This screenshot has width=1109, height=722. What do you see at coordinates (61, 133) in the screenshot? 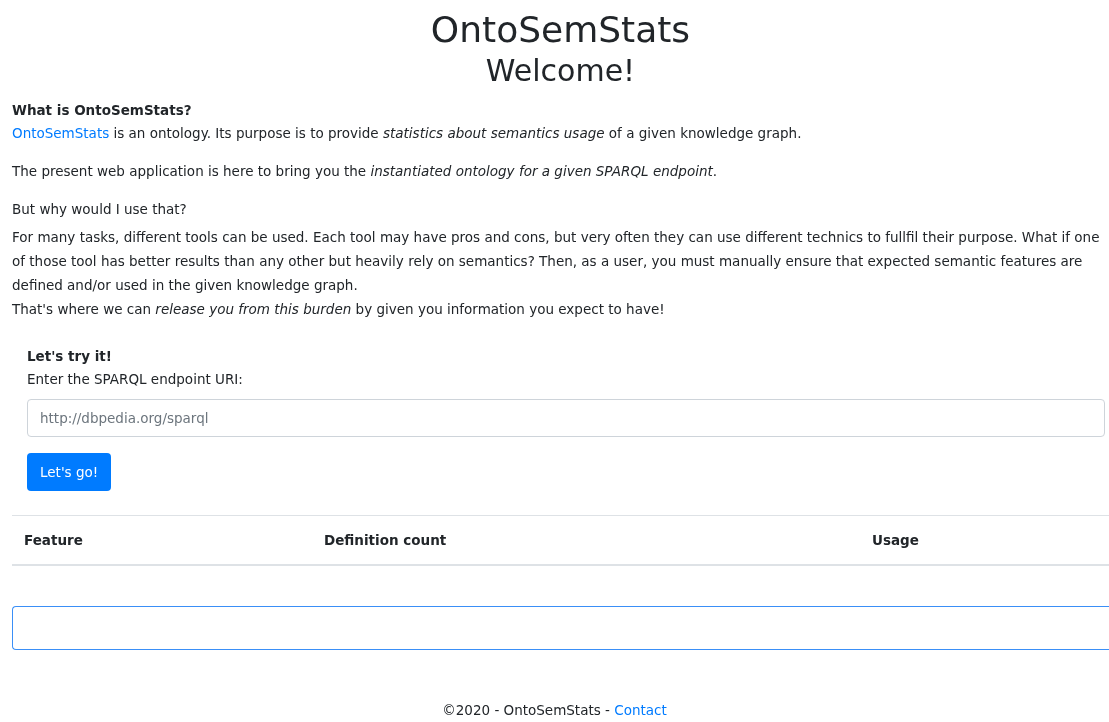
I see `ontology-link: OntoSemStats` at bounding box center [61, 133].